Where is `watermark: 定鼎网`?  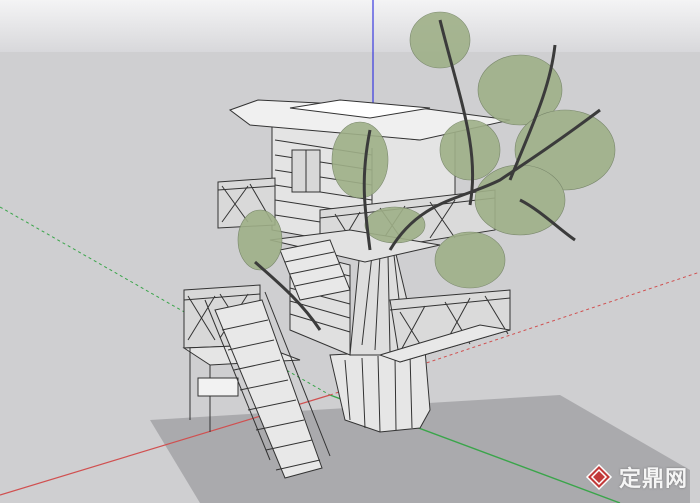 watermark: 定鼎网 is located at coordinates (636, 477).